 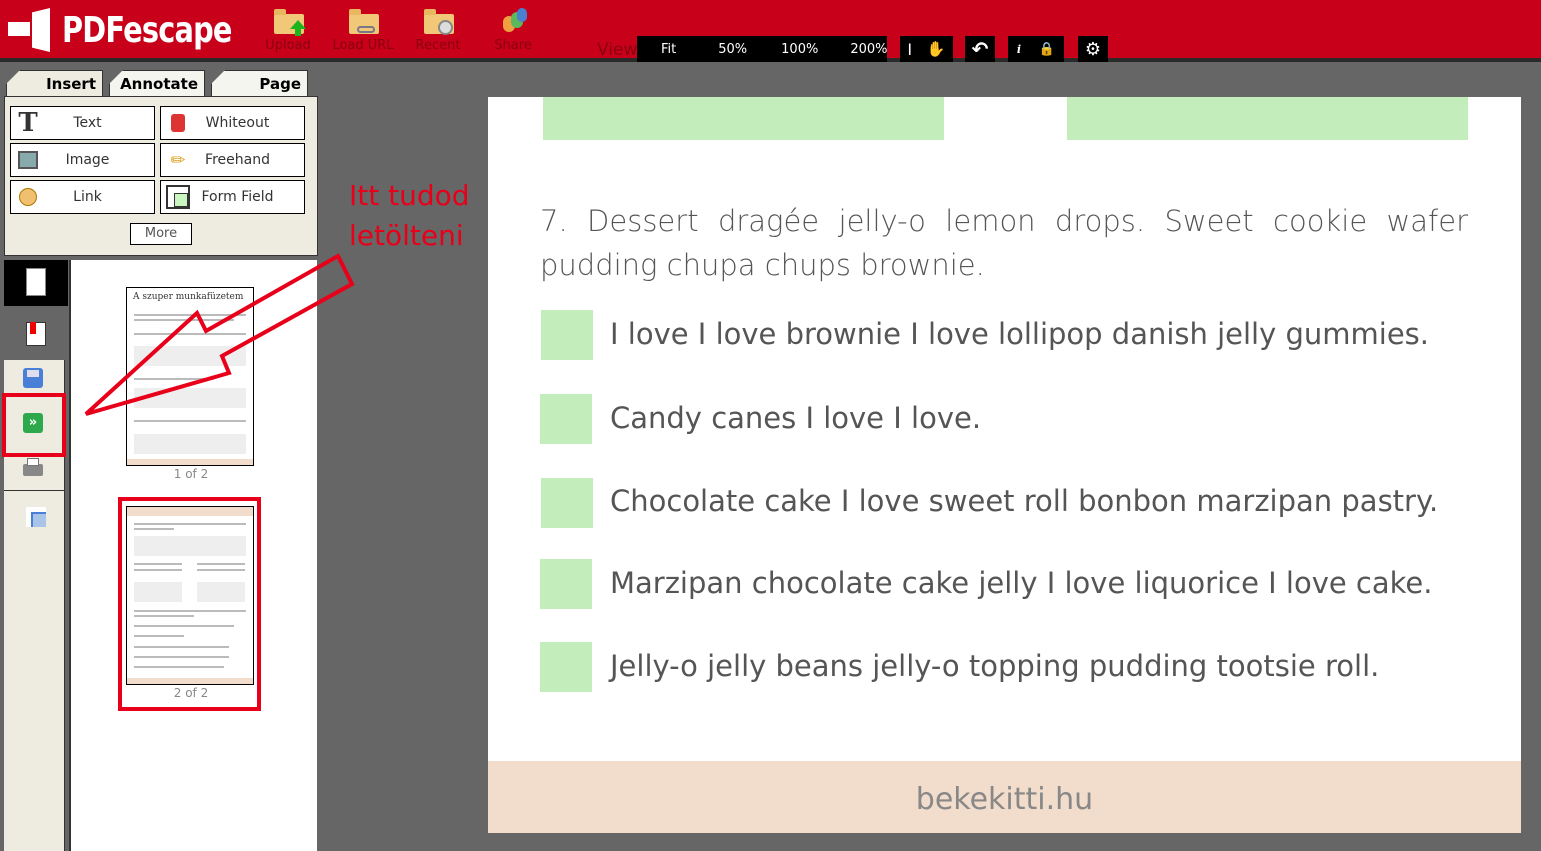 I want to click on download-highlight-box, so click(x=34, y=425).